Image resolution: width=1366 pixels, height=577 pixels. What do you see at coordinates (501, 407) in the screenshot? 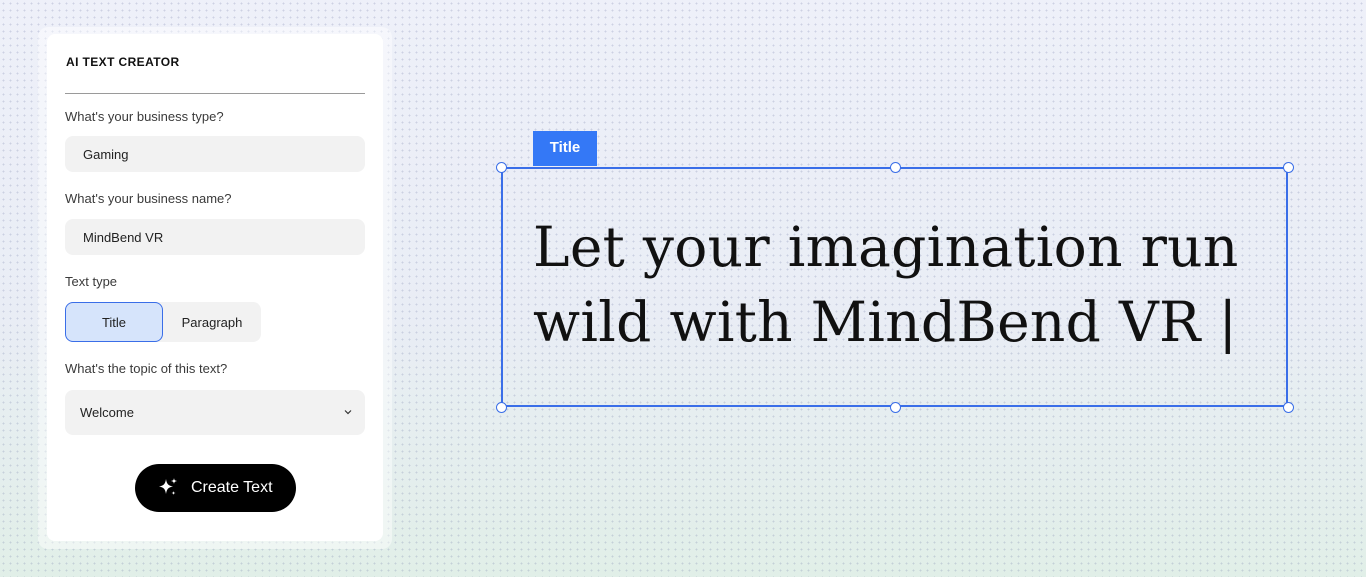
I see `resize-handle-bottom-left` at bounding box center [501, 407].